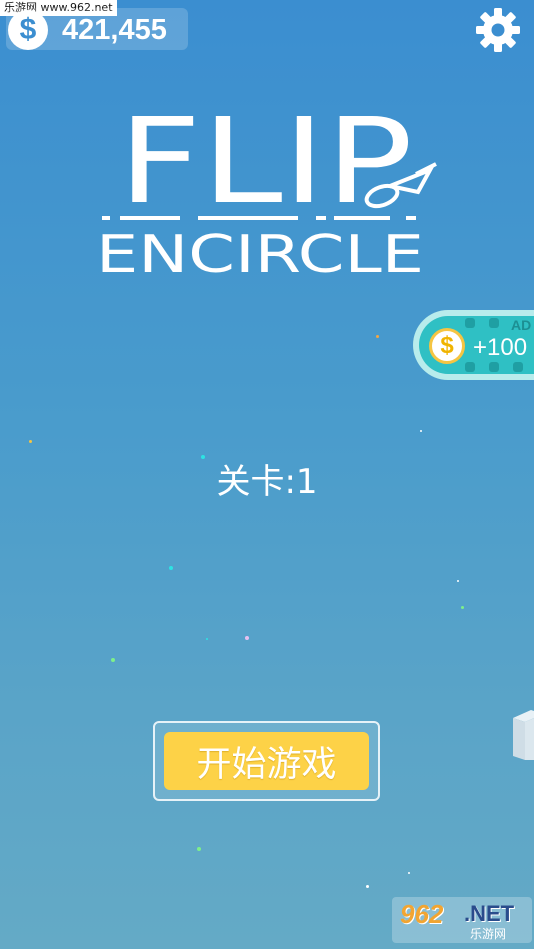 The width and height of the screenshot is (534, 949). Describe the element at coordinates (265, 165) in the screenshot. I see `logo-title-flip: FLIP` at that location.